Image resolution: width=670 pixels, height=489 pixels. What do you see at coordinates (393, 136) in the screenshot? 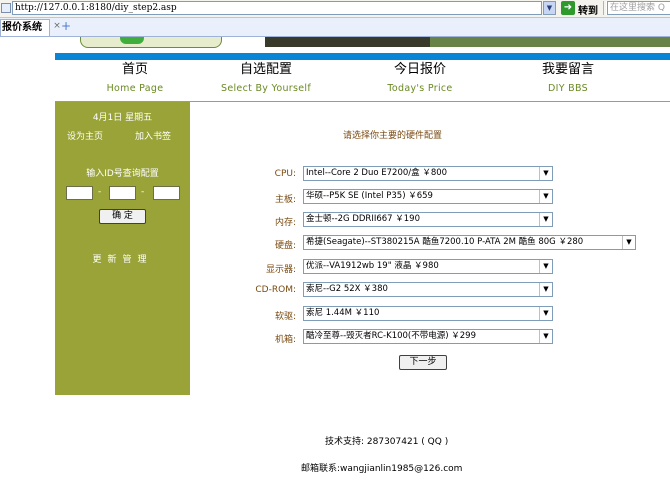
I see `form-title: 请选择你主要的硬件配置` at bounding box center [393, 136].